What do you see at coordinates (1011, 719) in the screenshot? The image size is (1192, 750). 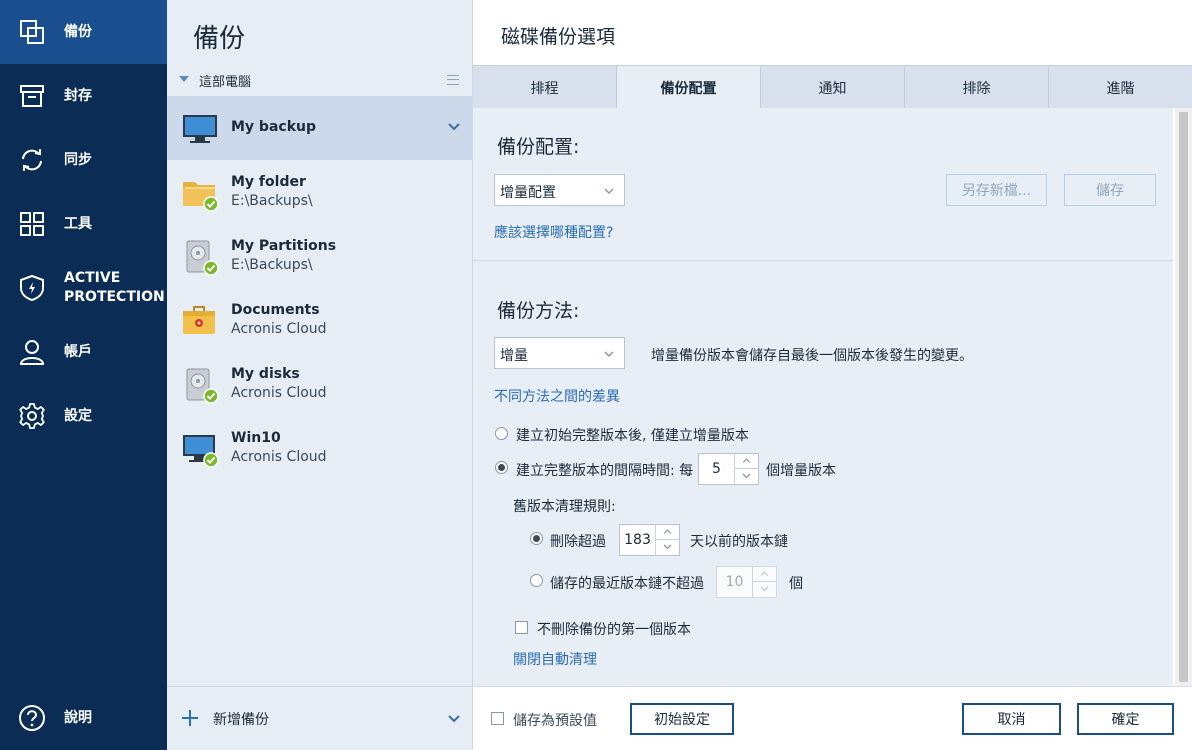 I see `cancel-button: 取消` at bounding box center [1011, 719].